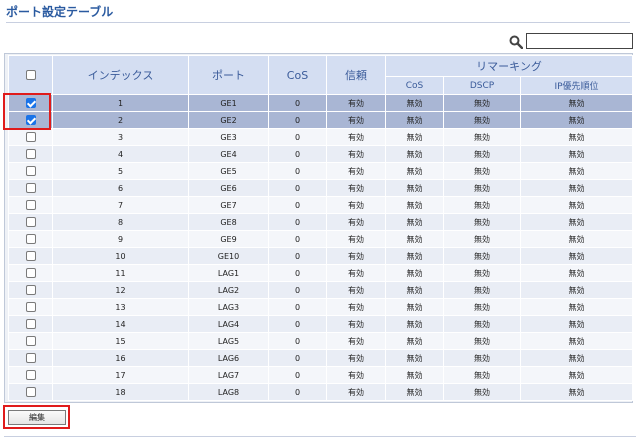  I want to click on row-port: GE4, so click(228, 154).